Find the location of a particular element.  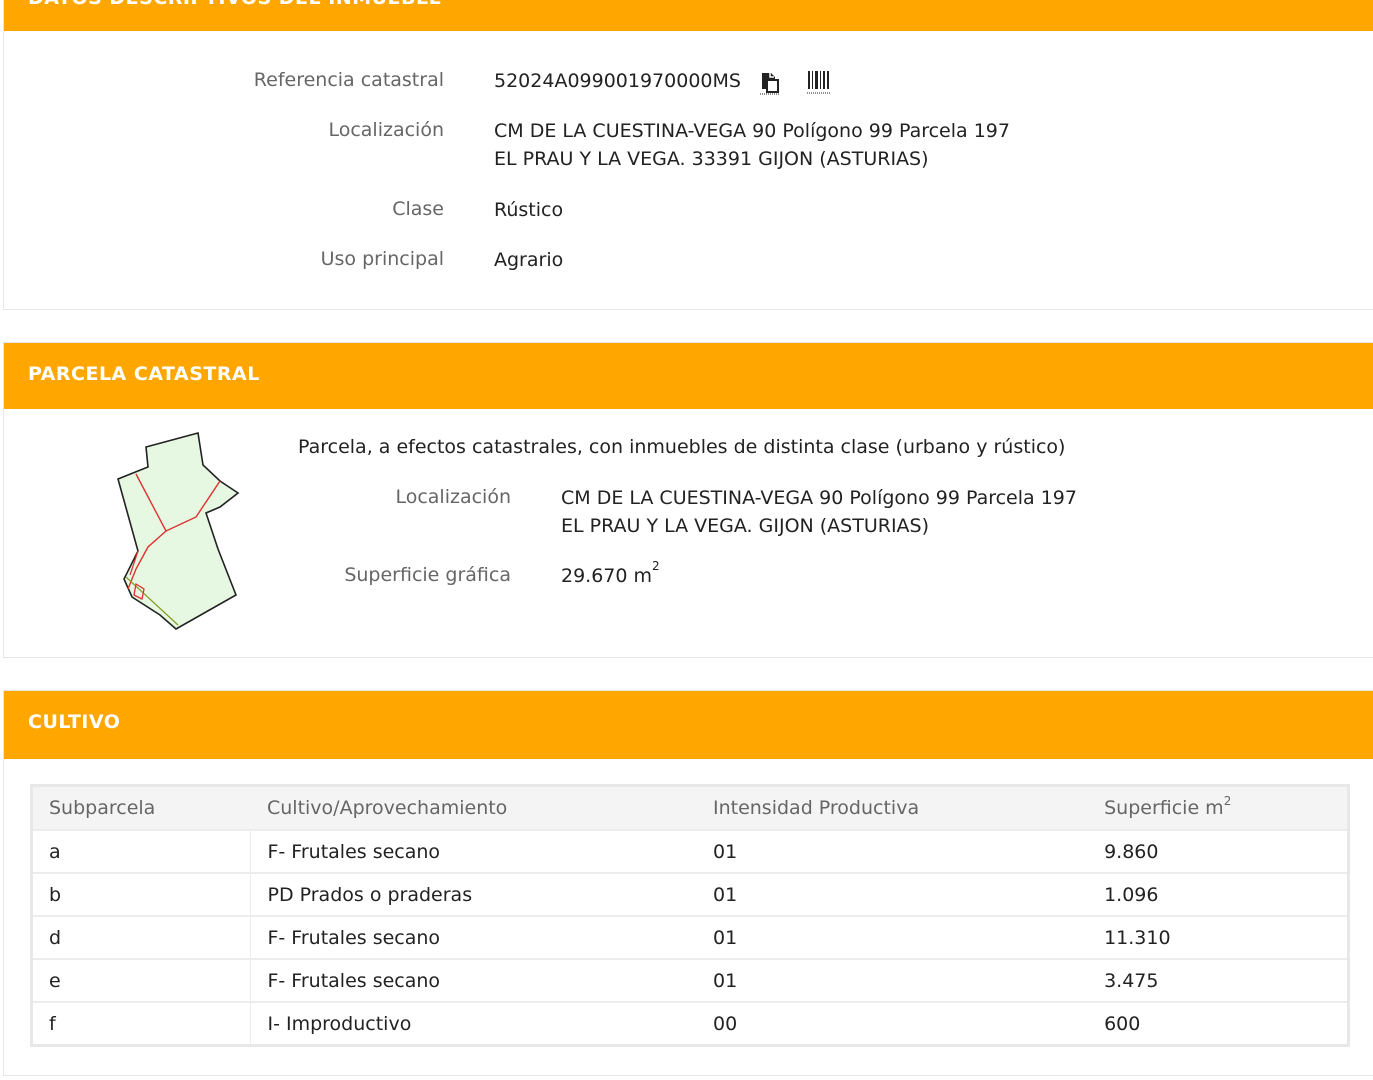

cell-cultivo: PD Prados o praderas is located at coordinates (473, 894).